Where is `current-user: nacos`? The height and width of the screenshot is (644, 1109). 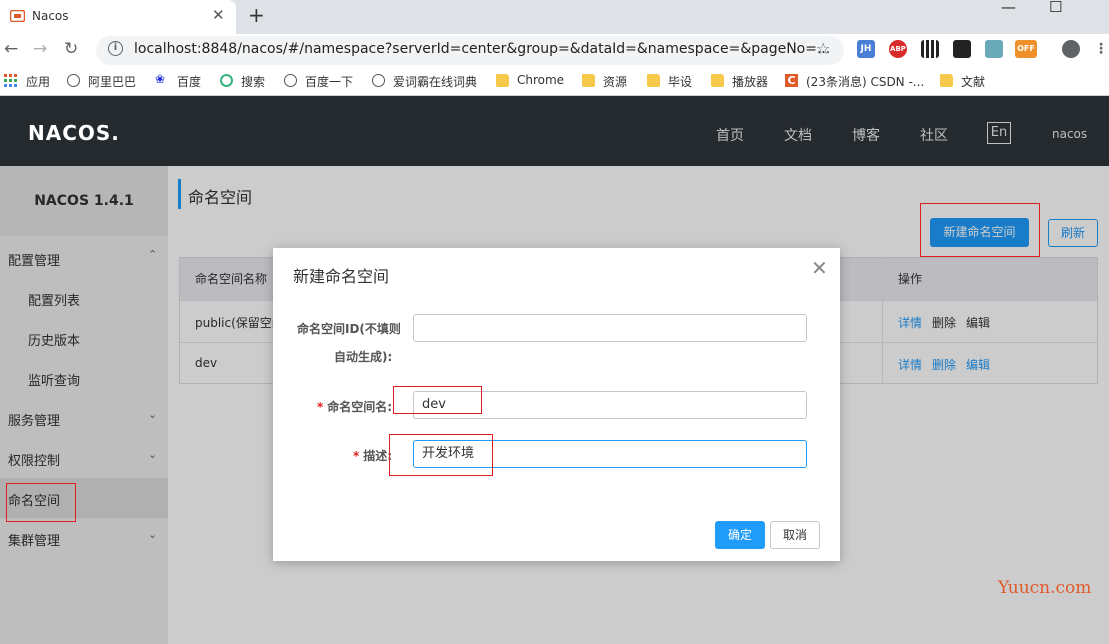 current-user: nacos is located at coordinates (1069, 134).